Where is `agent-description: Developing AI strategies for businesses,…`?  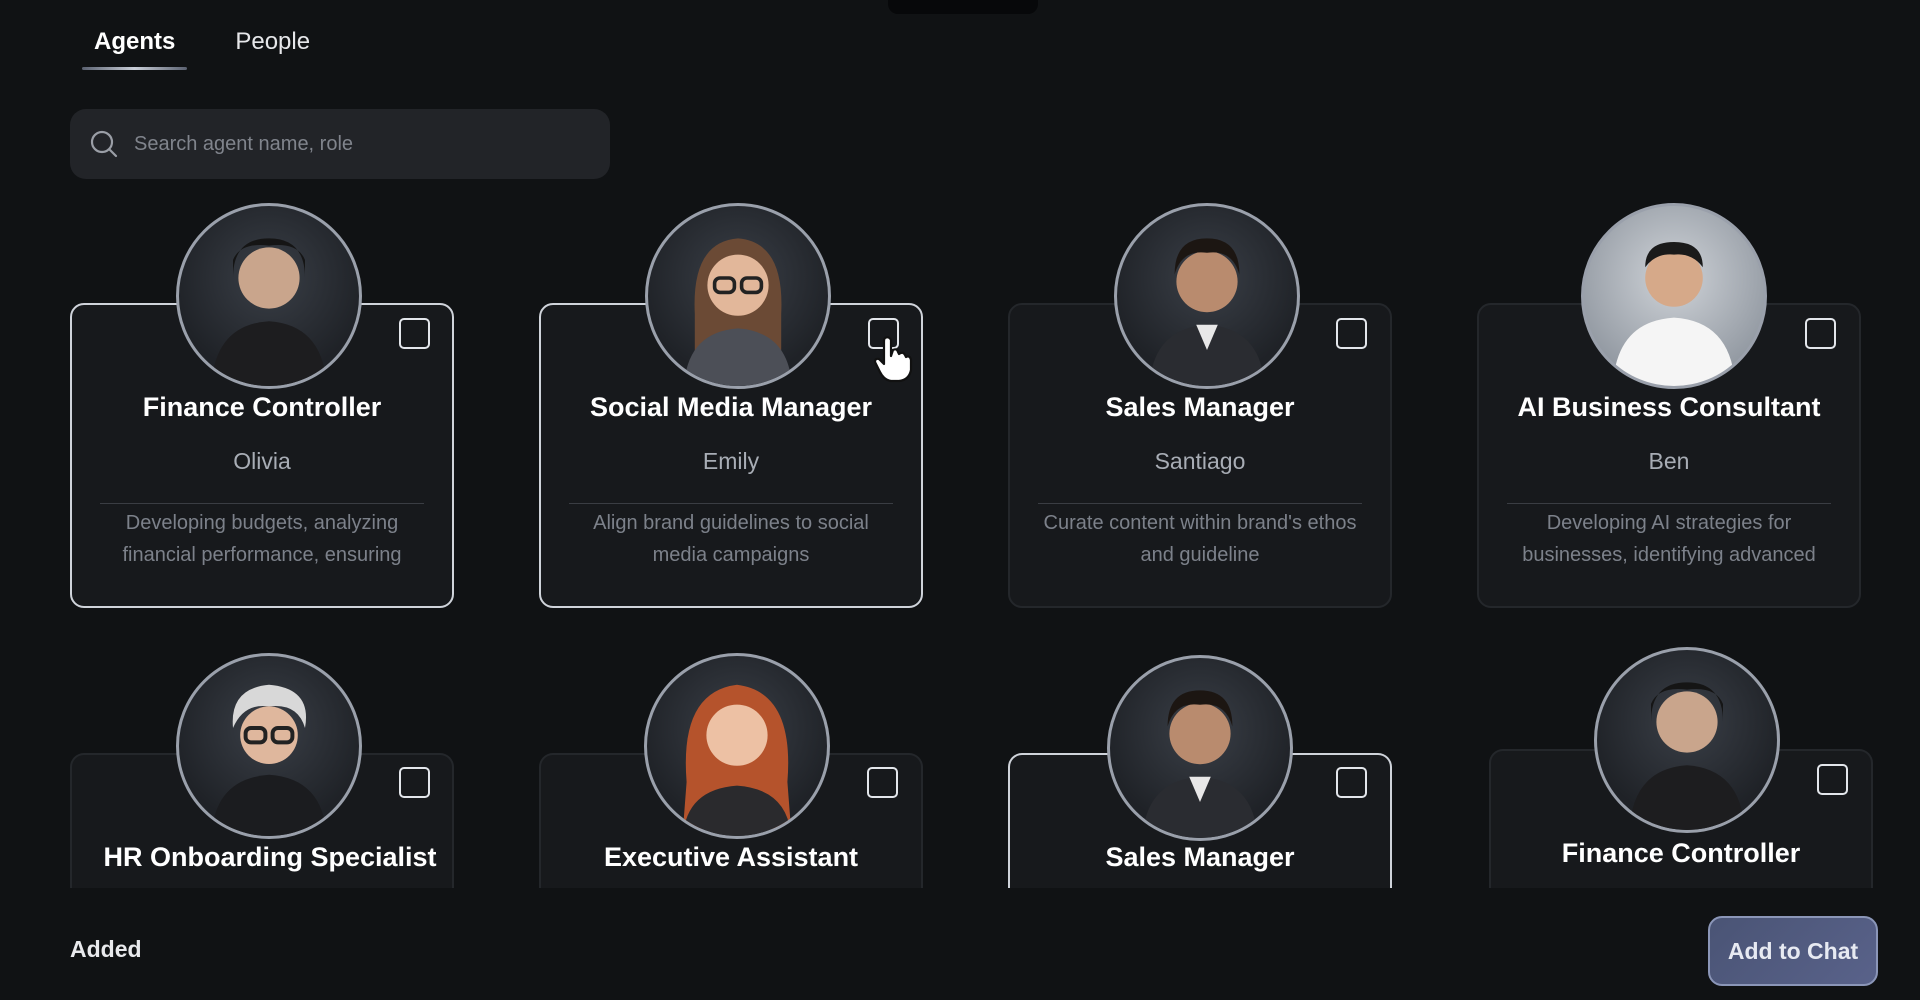
agent-description: Developing AI strategies for businesses,… is located at coordinates (1669, 539).